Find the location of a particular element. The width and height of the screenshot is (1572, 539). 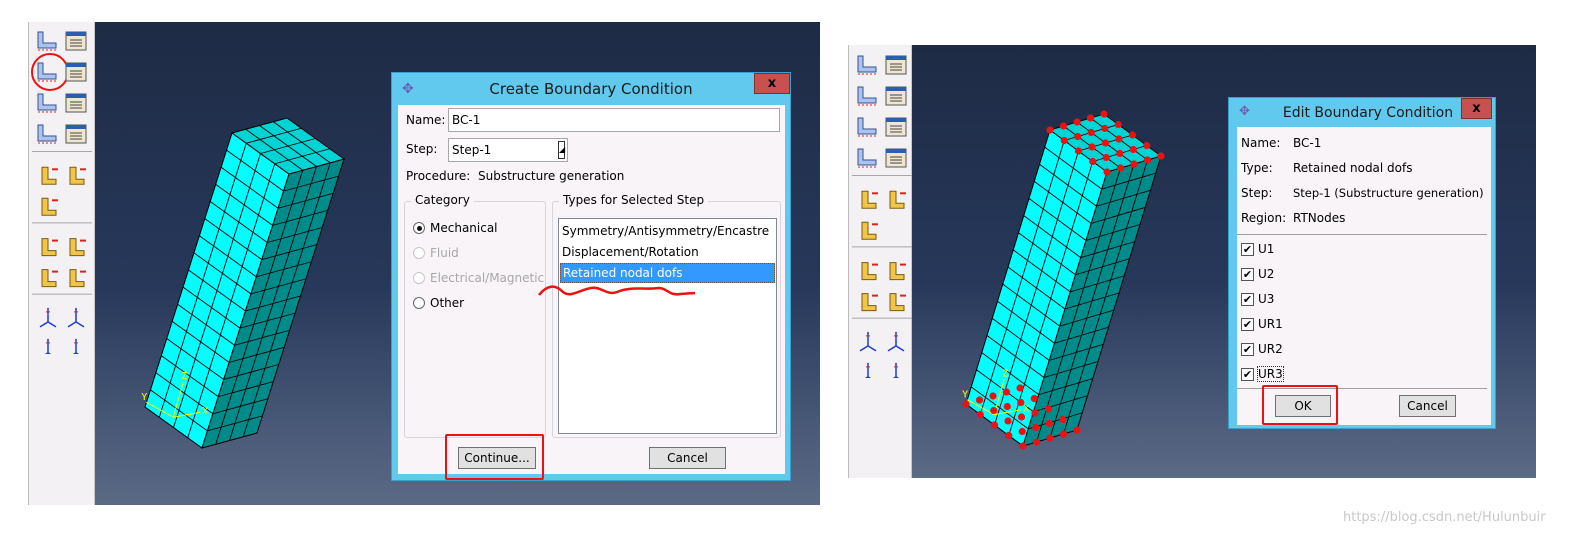

watermark: https://blog.csdn.net/Hulunbuir is located at coordinates (1444, 517).